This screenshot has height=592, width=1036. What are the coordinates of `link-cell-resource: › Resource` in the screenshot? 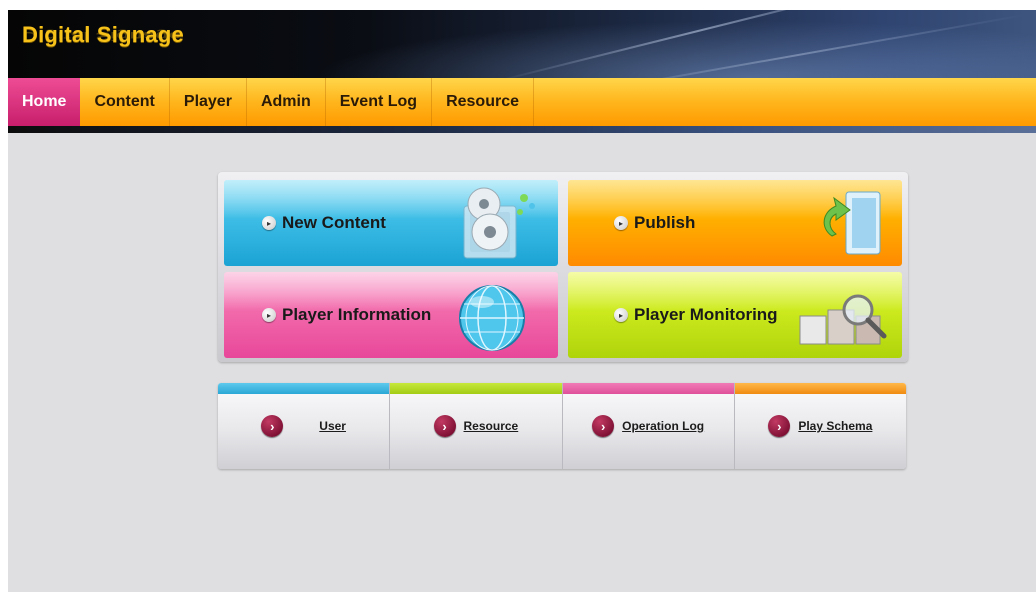 It's located at (476, 426).